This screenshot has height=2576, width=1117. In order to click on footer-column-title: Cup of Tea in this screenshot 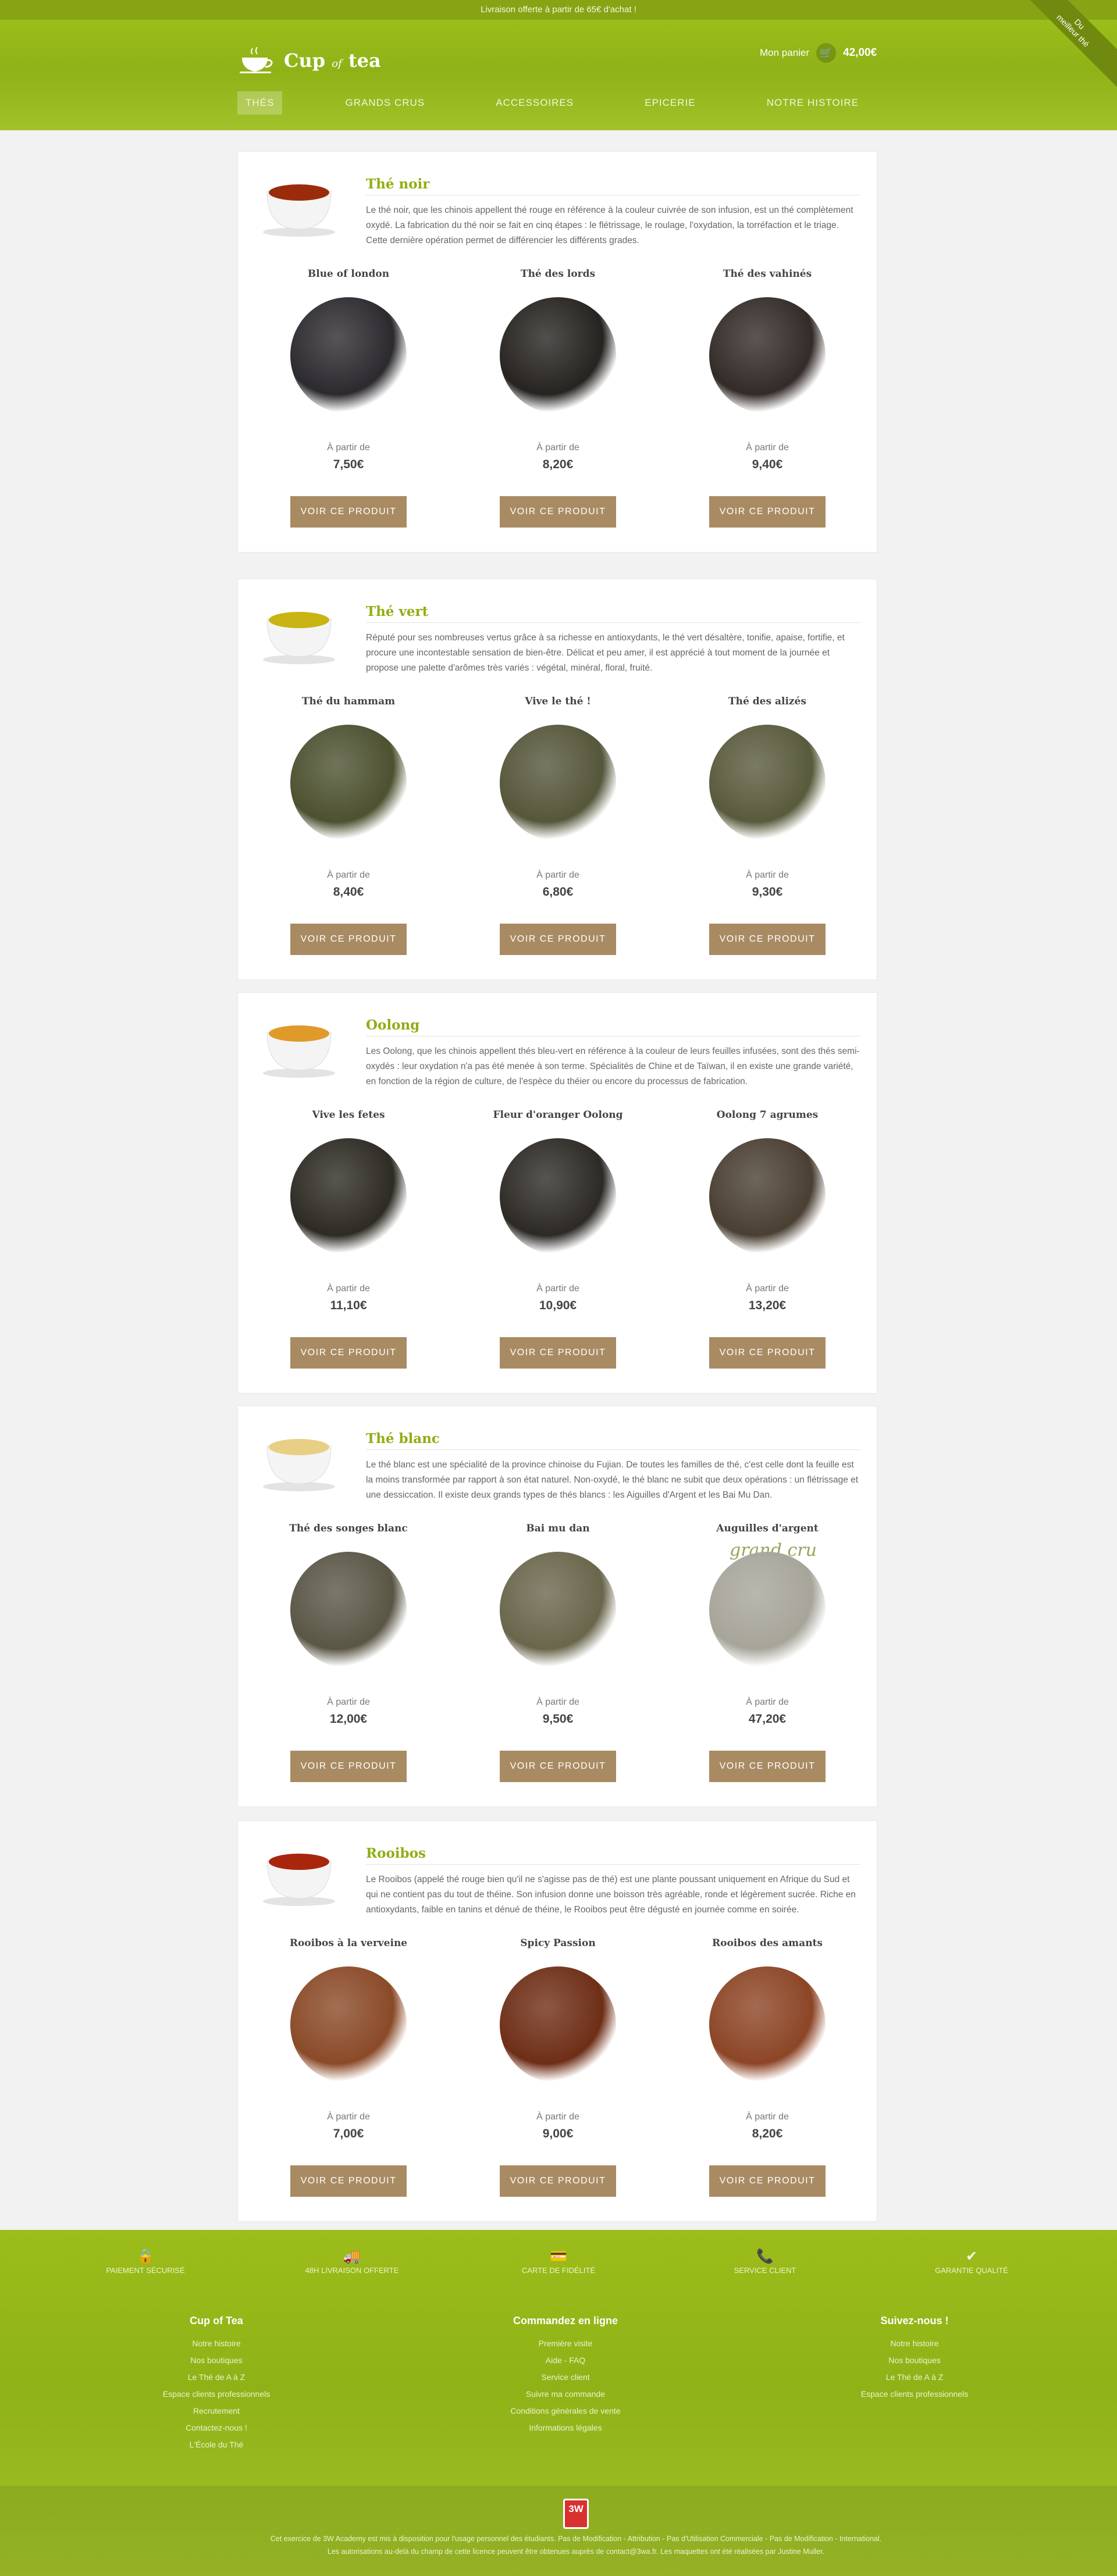, I will do `click(216, 2320)`.